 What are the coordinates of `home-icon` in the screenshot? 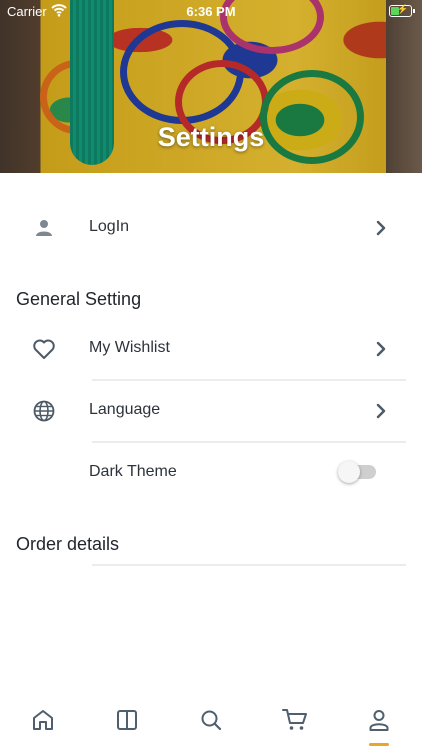 It's located at (43, 720).